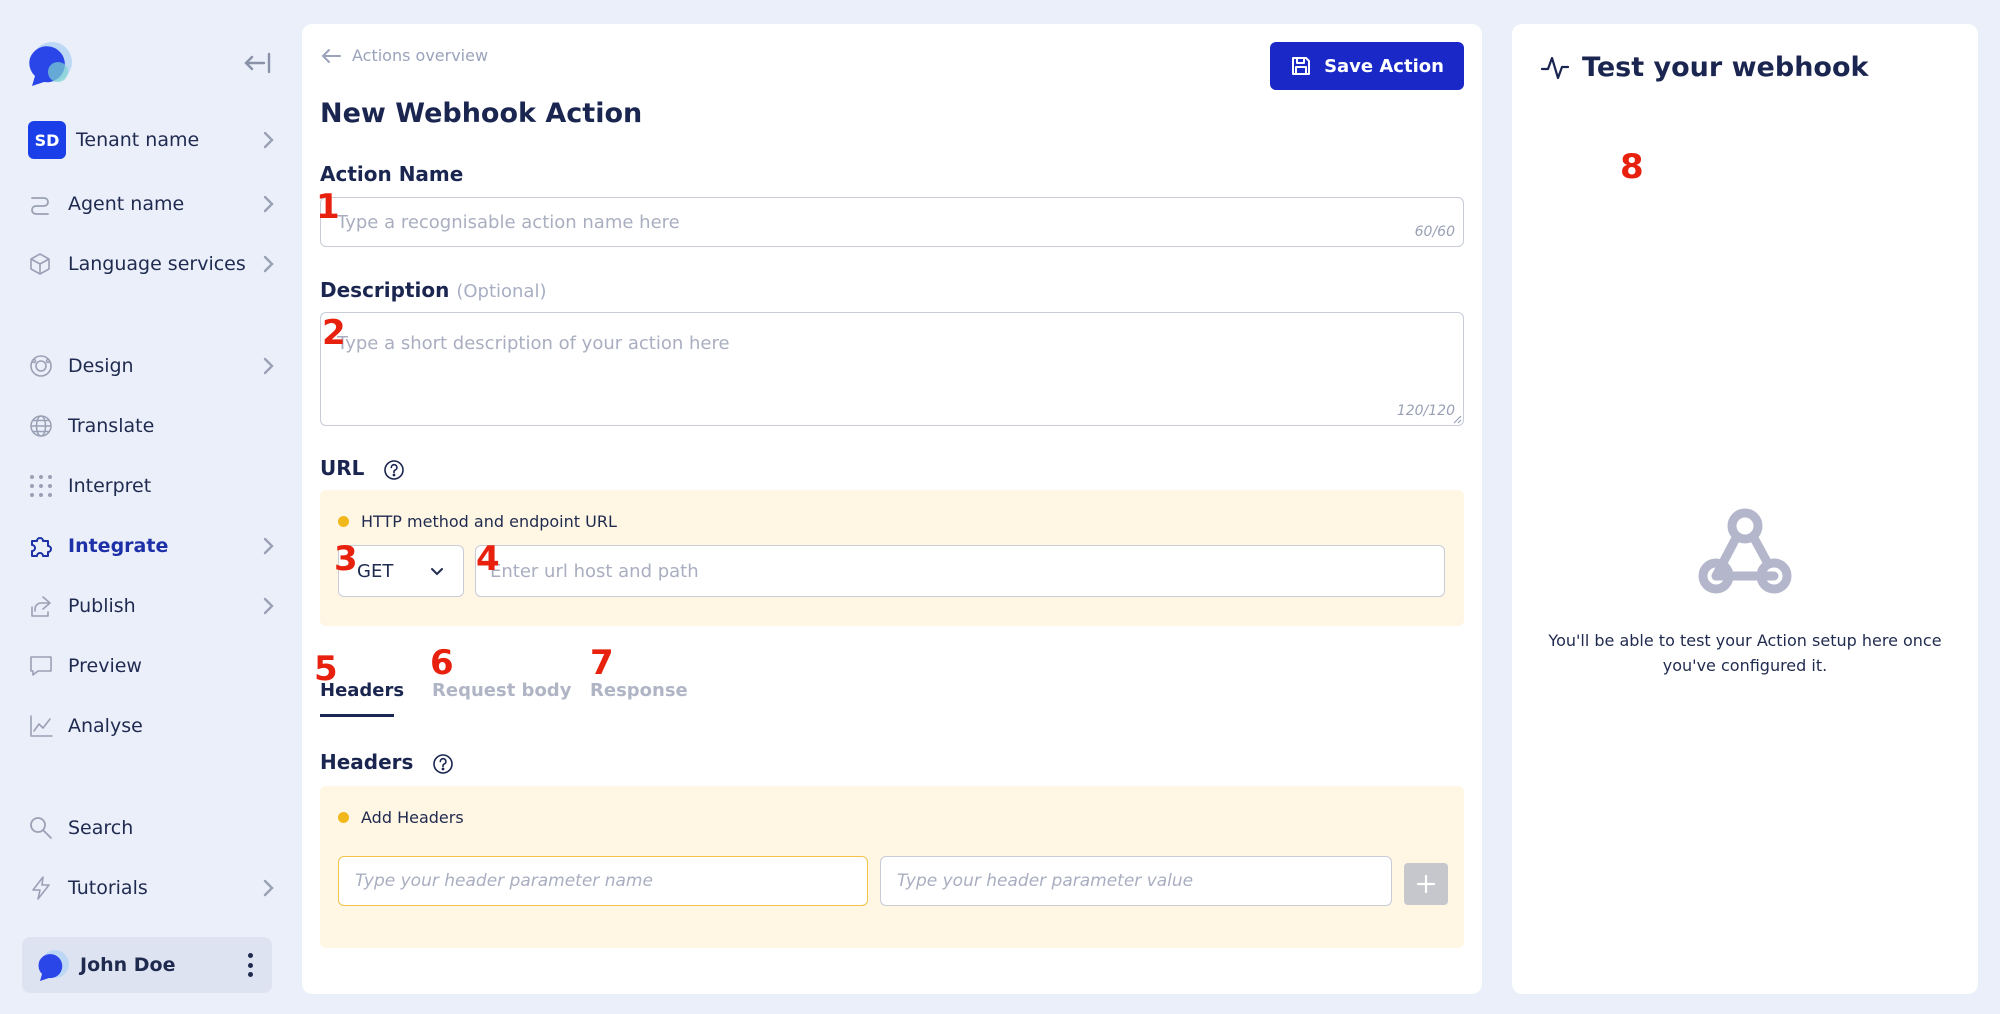 The height and width of the screenshot is (1014, 2000). Describe the element at coordinates (1434, 232) in the screenshot. I see `action-name-counter: 60/60` at that location.